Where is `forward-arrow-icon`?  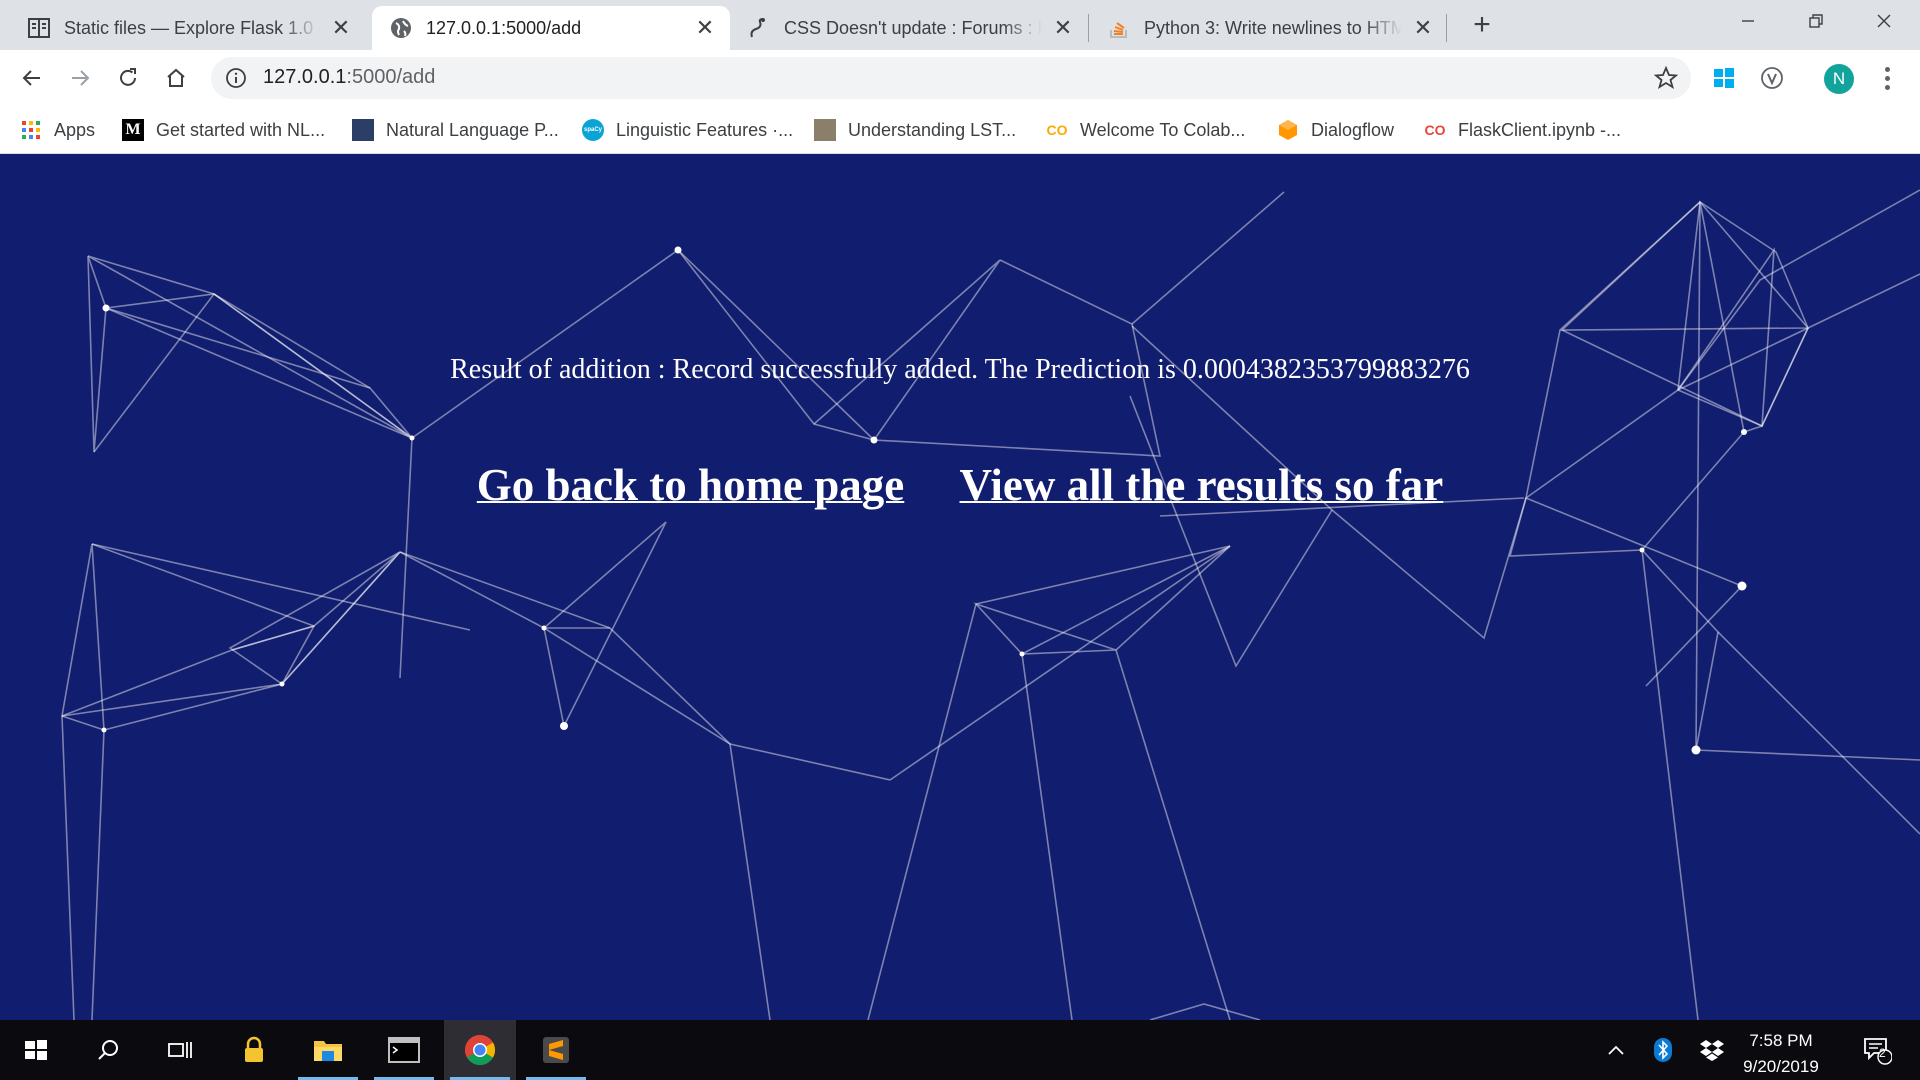 forward-arrow-icon is located at coordinates (80, 78).